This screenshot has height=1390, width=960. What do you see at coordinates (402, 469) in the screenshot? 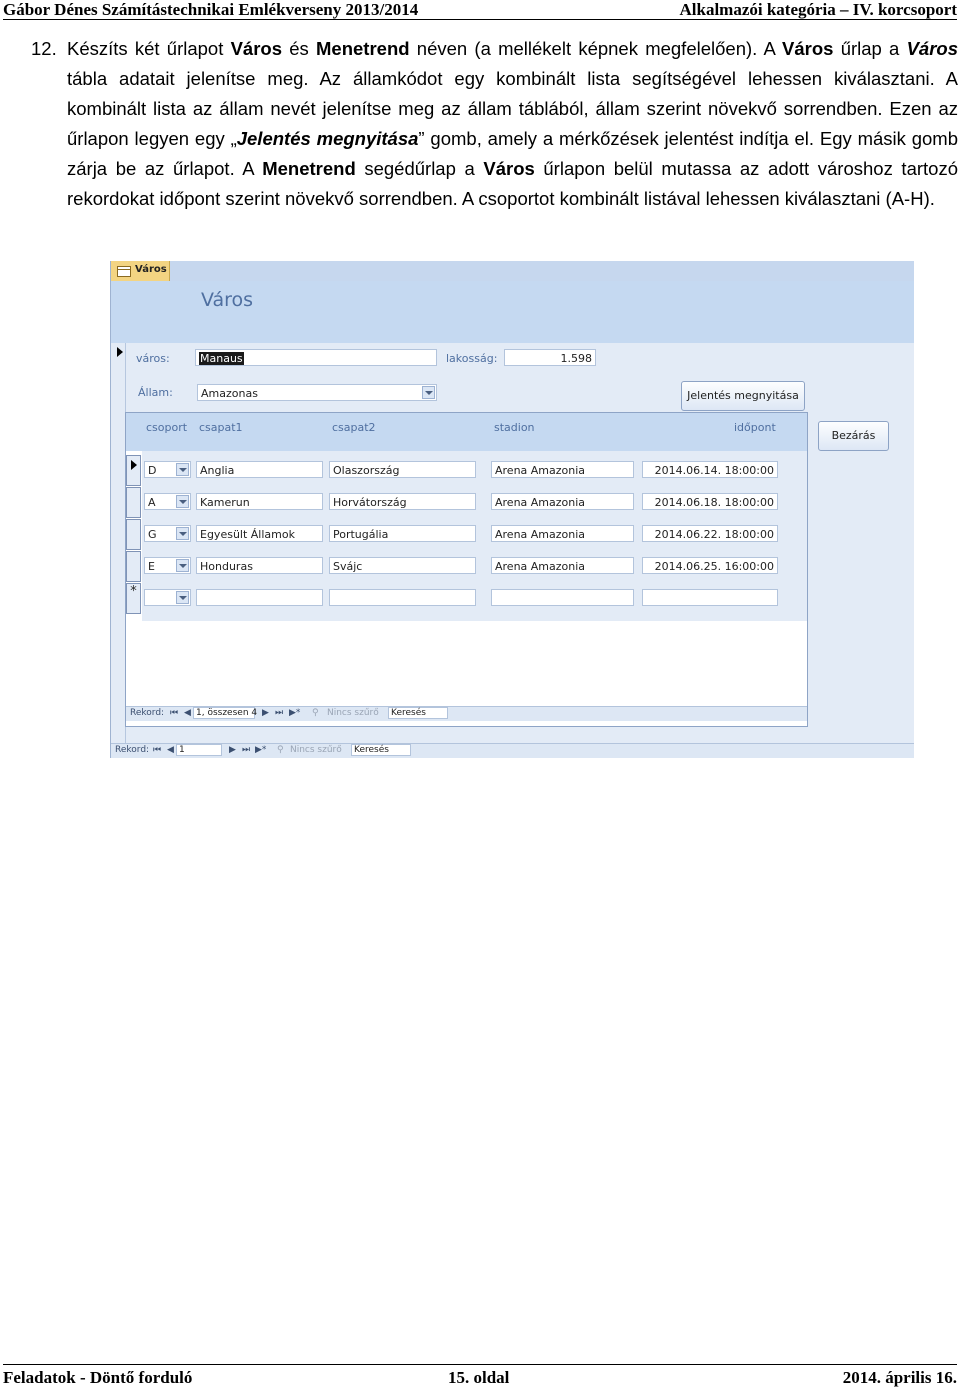
I see `csapat2-field: Olaszország` at bounding box center [402, 469].